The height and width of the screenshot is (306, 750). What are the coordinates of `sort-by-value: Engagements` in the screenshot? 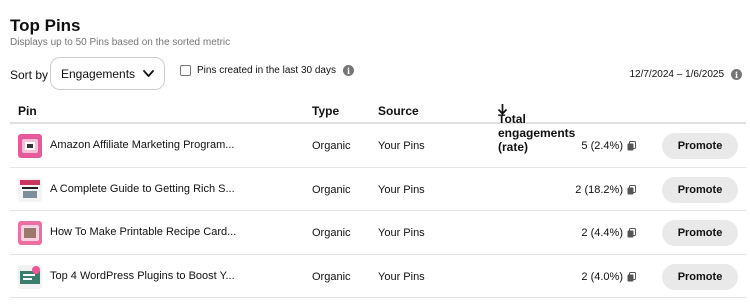 It's located at (98, 73).